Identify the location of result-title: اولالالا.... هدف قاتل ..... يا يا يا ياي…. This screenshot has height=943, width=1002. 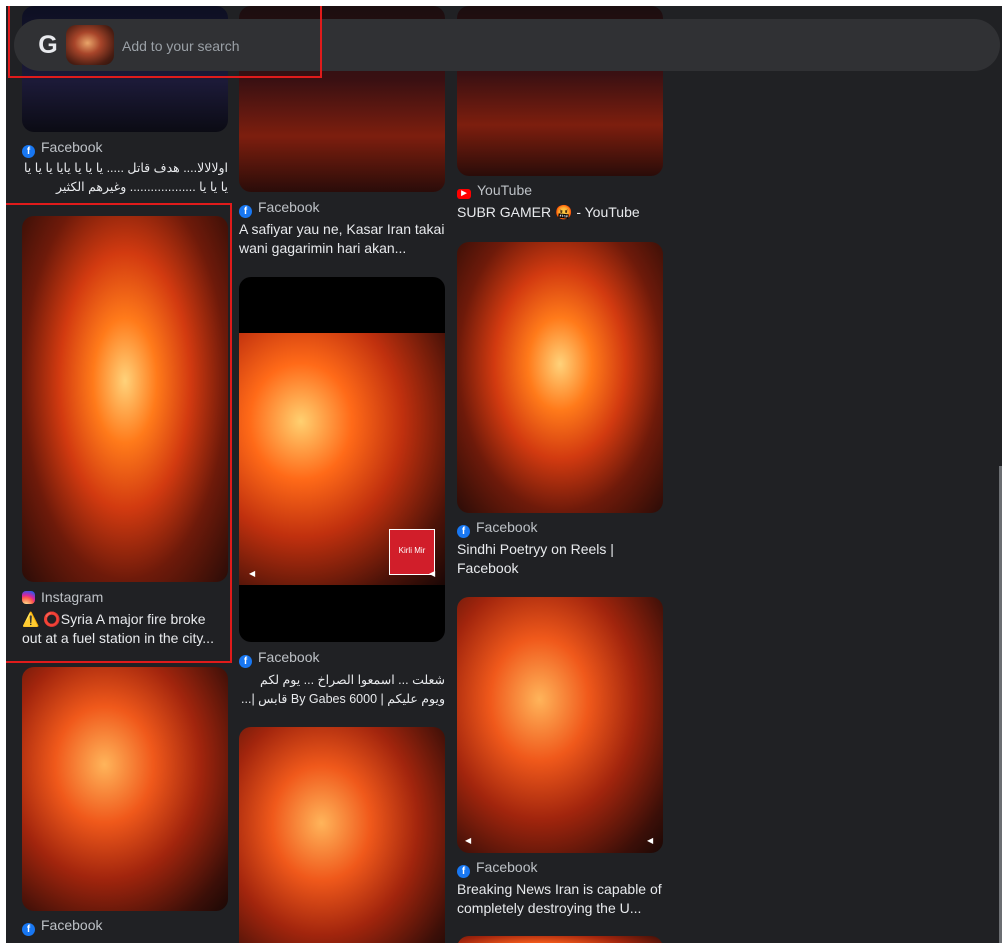
(125, 178).